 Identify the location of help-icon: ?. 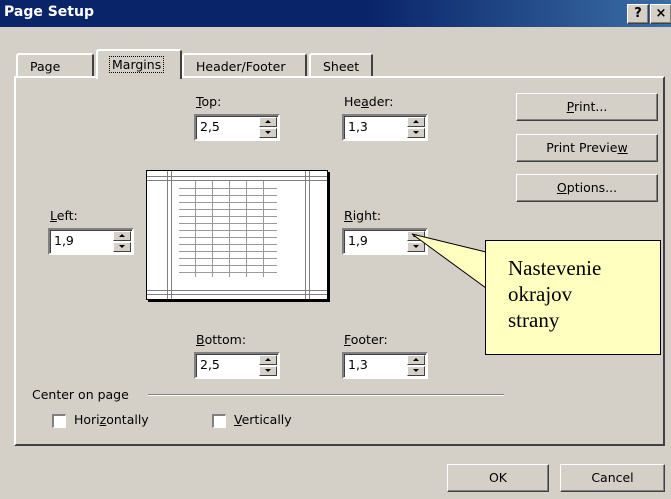
(638, 13).